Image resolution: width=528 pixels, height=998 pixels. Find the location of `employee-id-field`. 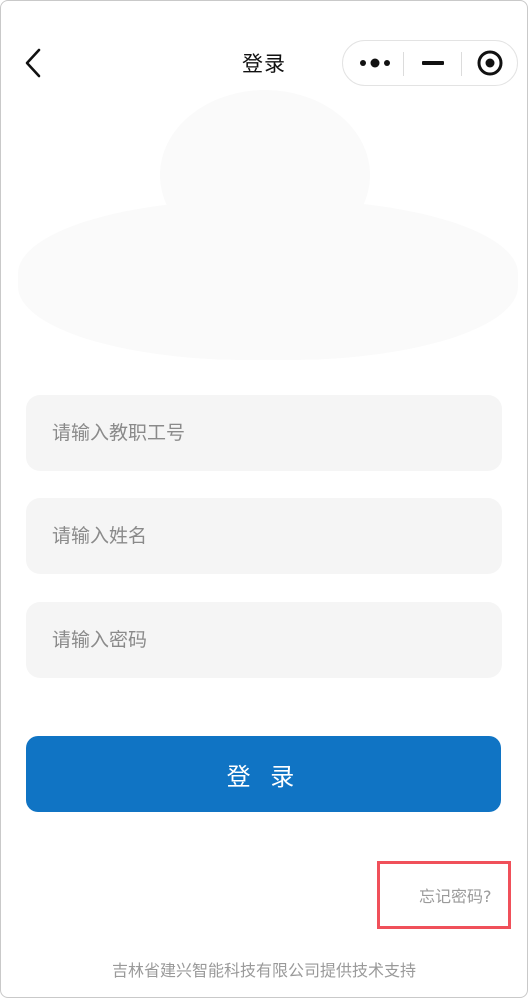

employee-id-field is located at coordinates (264, 433).